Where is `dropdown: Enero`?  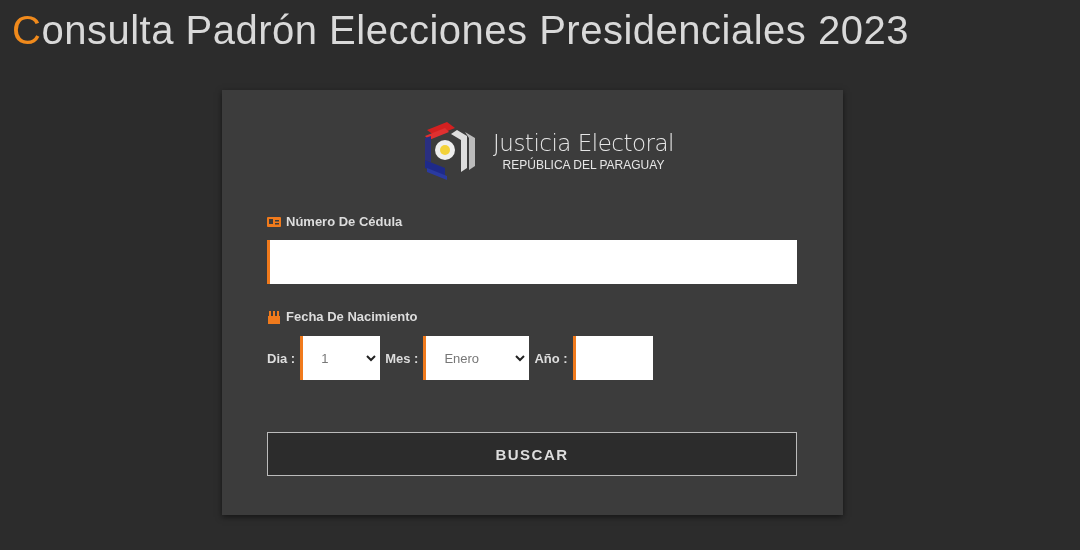
dropdown: Enero is located at coordinates (476, 358).